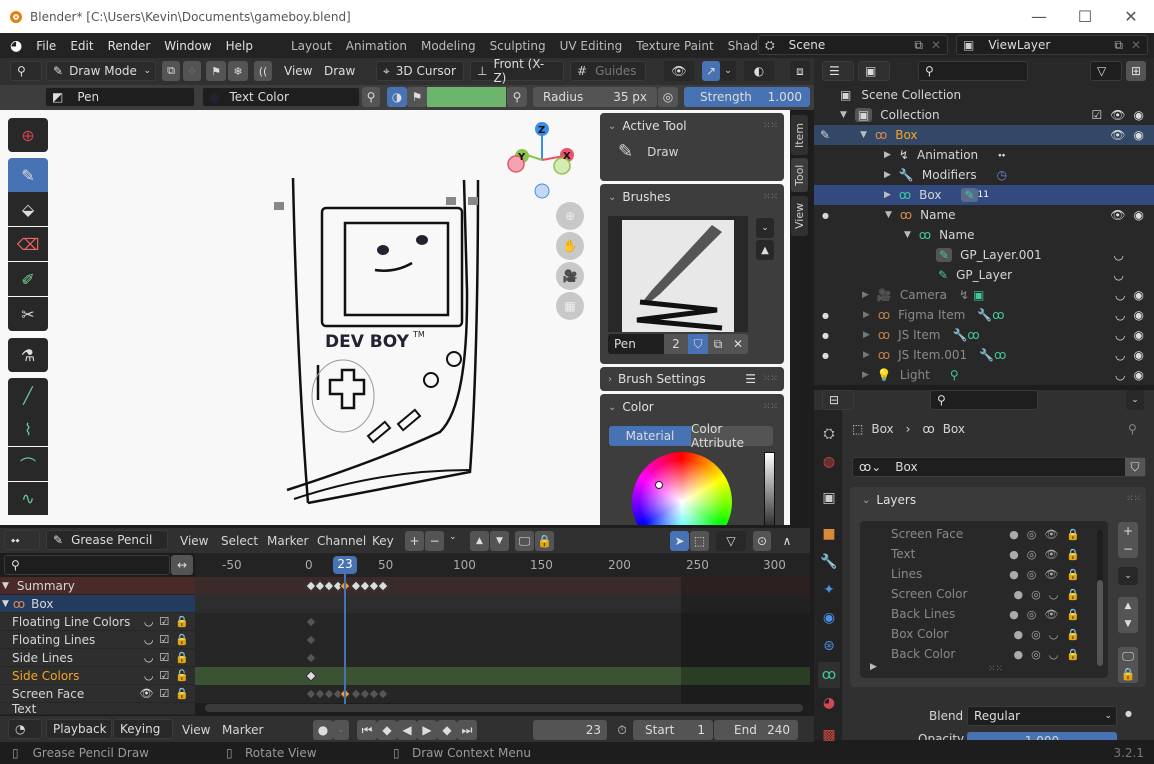 The height and width of the screenshot is (764, 1154). I want to click on dopesheet-menu-select: Select, so click(239, 541).